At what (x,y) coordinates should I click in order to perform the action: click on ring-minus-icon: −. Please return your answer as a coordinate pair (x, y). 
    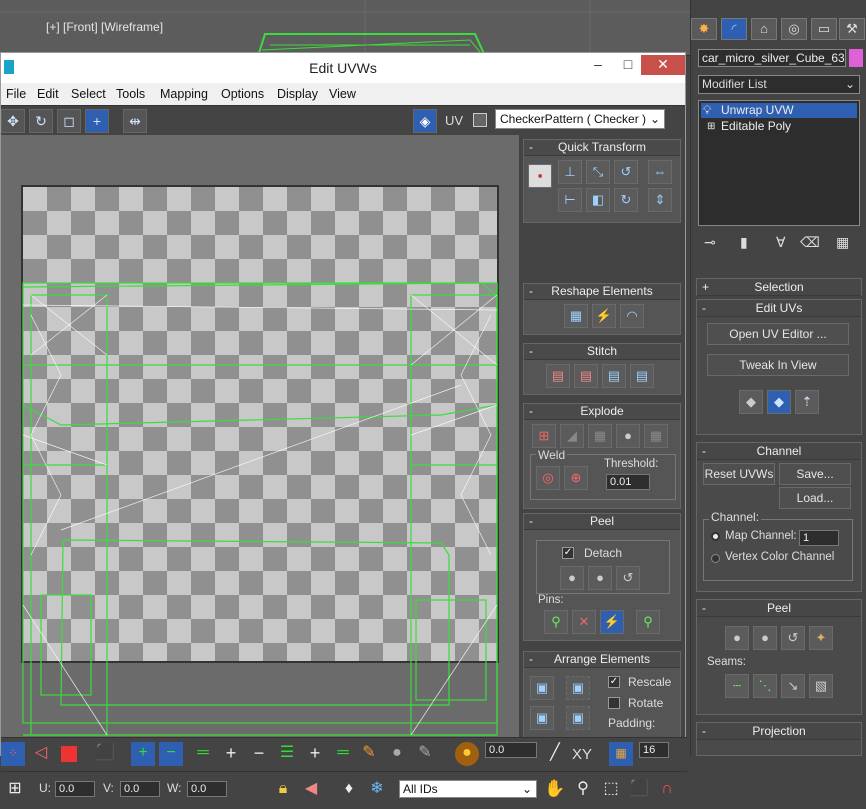
    Looking at the image, I should click on (259, 754).